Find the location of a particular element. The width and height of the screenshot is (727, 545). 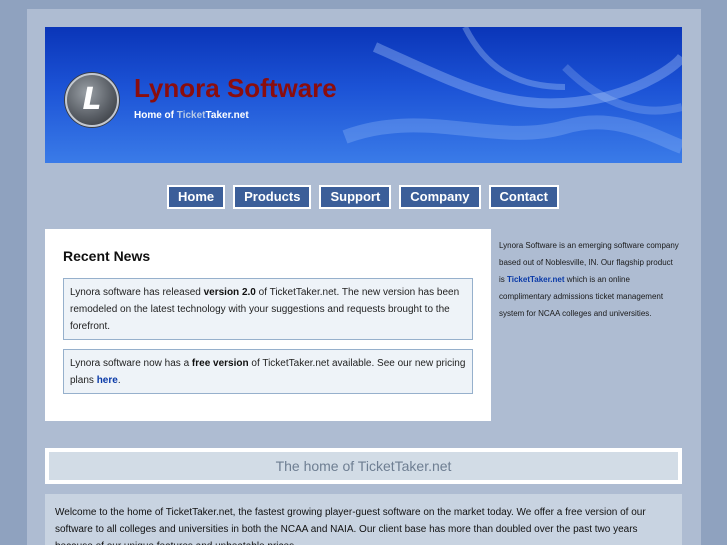

tagline-taker: Taker.net is located at coordinates (227, 115).